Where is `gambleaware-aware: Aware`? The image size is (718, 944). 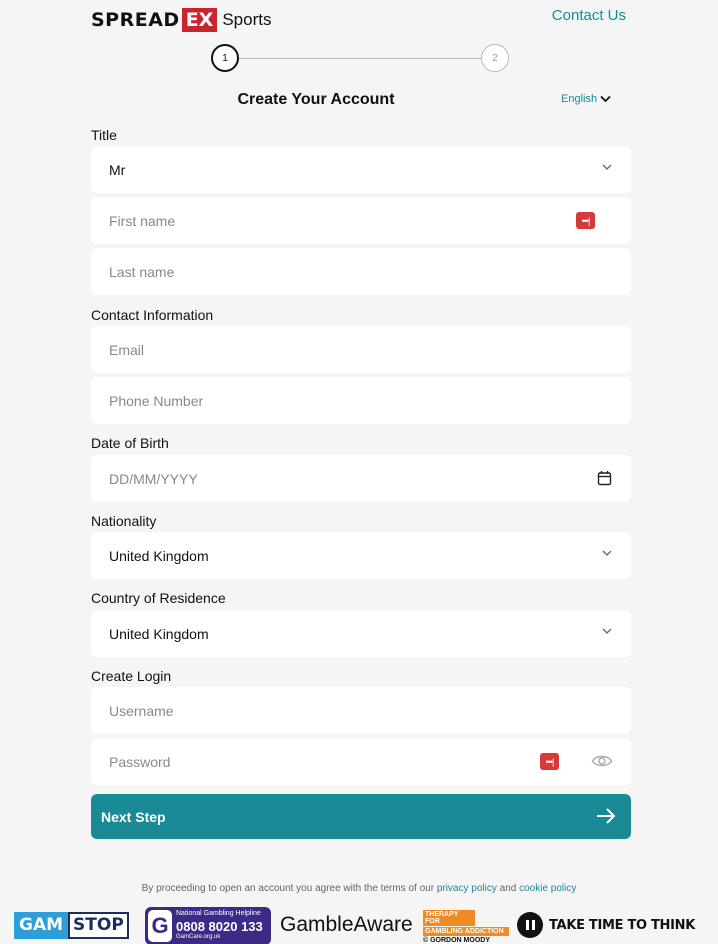 gambleaware-aware: Aware is located at coordinates (383, 924).